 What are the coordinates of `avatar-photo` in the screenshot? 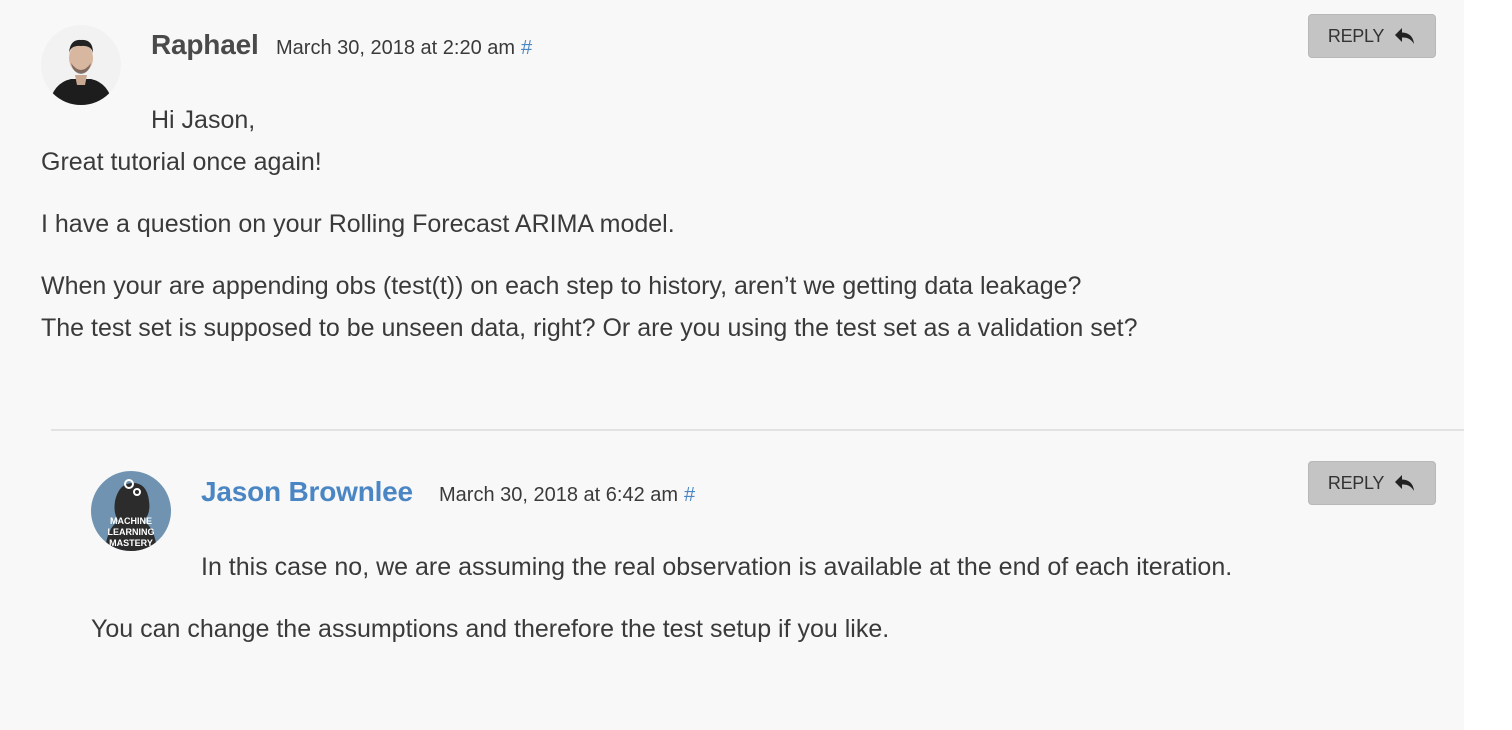 It's located at (81, 65).